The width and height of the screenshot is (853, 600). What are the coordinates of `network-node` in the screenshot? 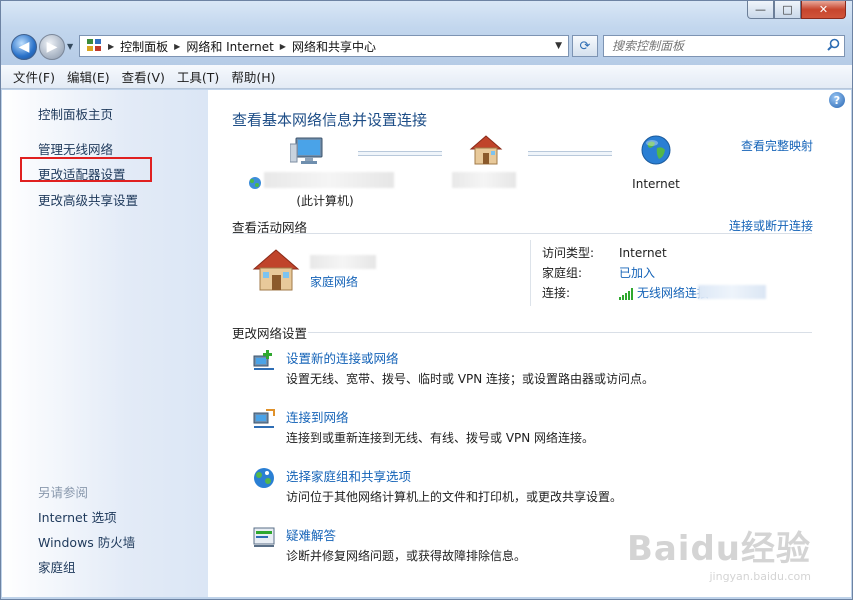 It's located at (486, 151).